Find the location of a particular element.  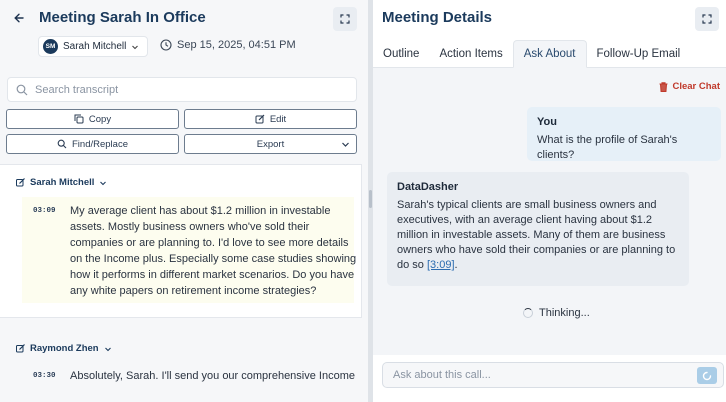

spinner-icon is located at coordinates (528, 313).